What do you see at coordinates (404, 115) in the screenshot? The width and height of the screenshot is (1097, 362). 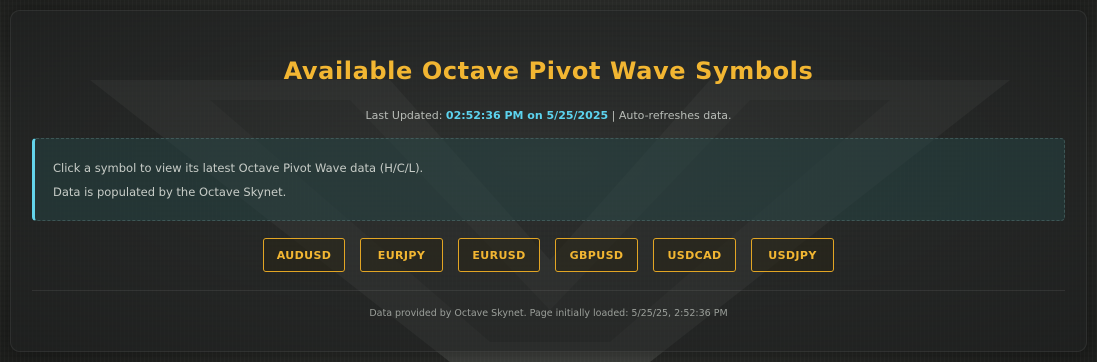 I see `last-updated-label: Last Updated:` at bounding box center [404, 115].